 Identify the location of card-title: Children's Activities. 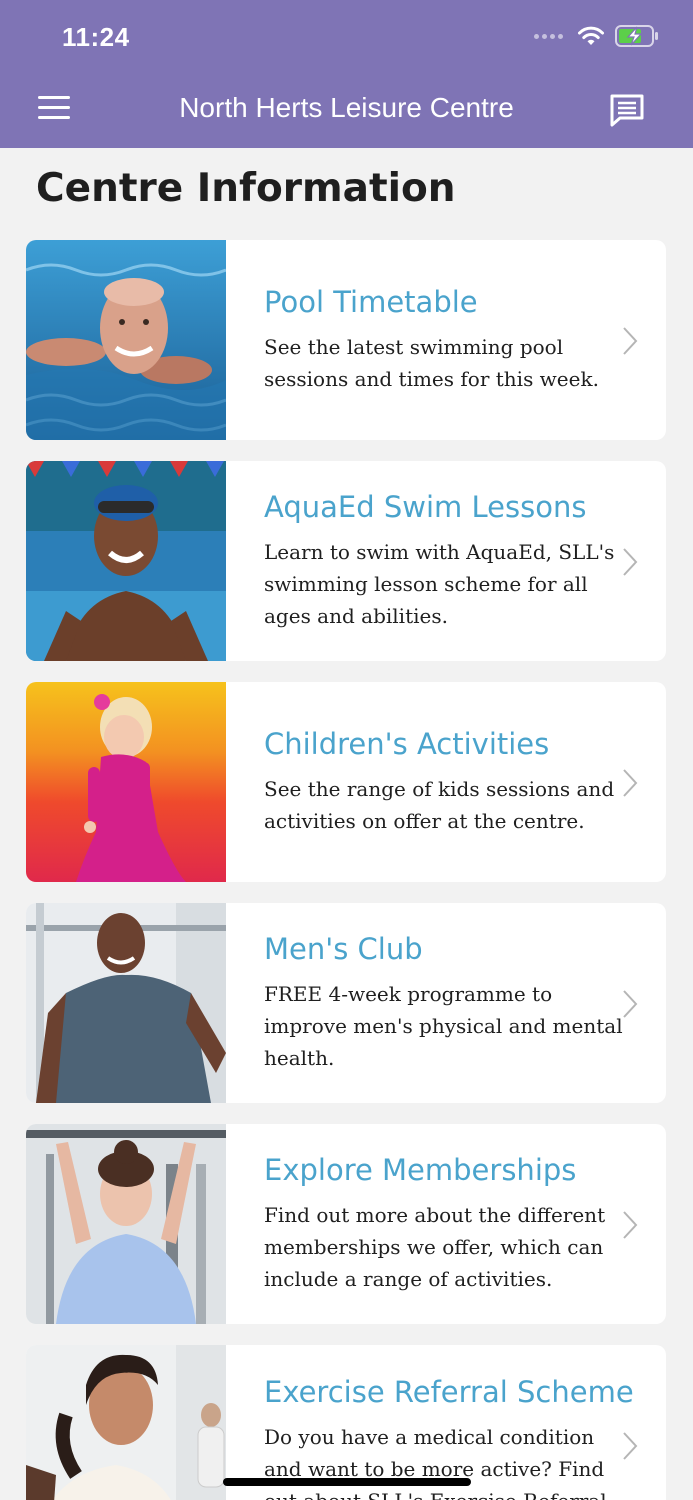
(407, 744).